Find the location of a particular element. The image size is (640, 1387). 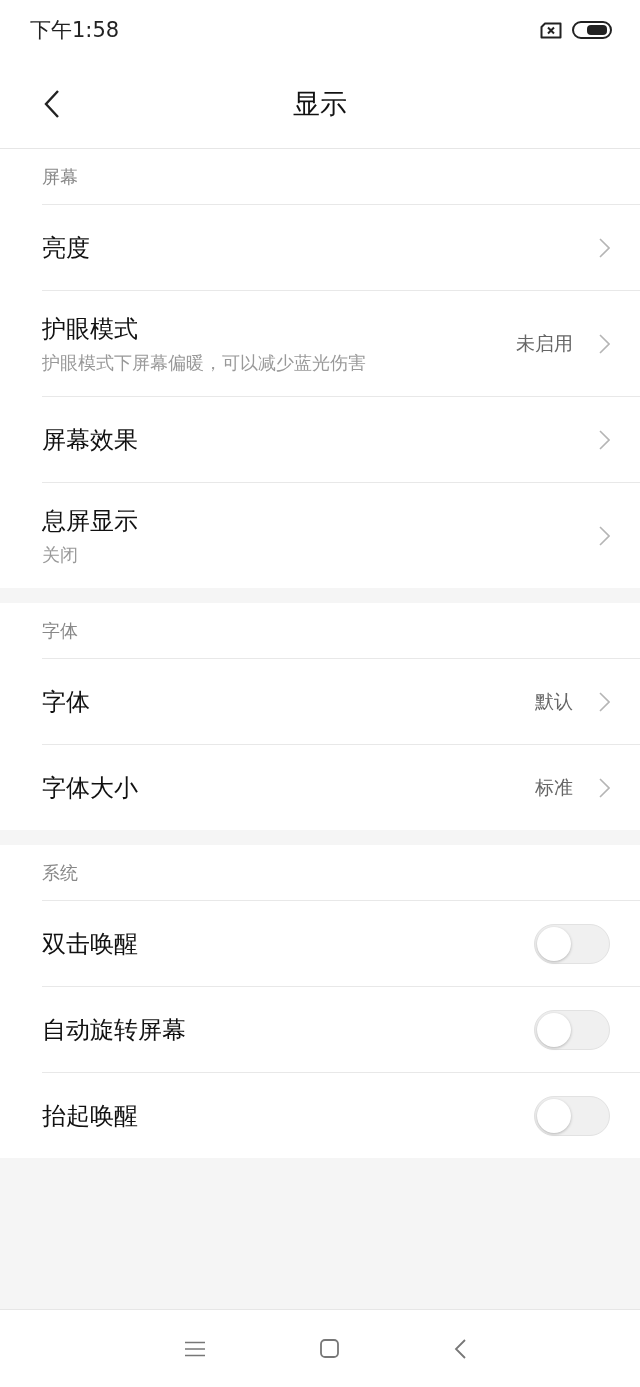

no-sim-icon is located at coordinates (551, 30).